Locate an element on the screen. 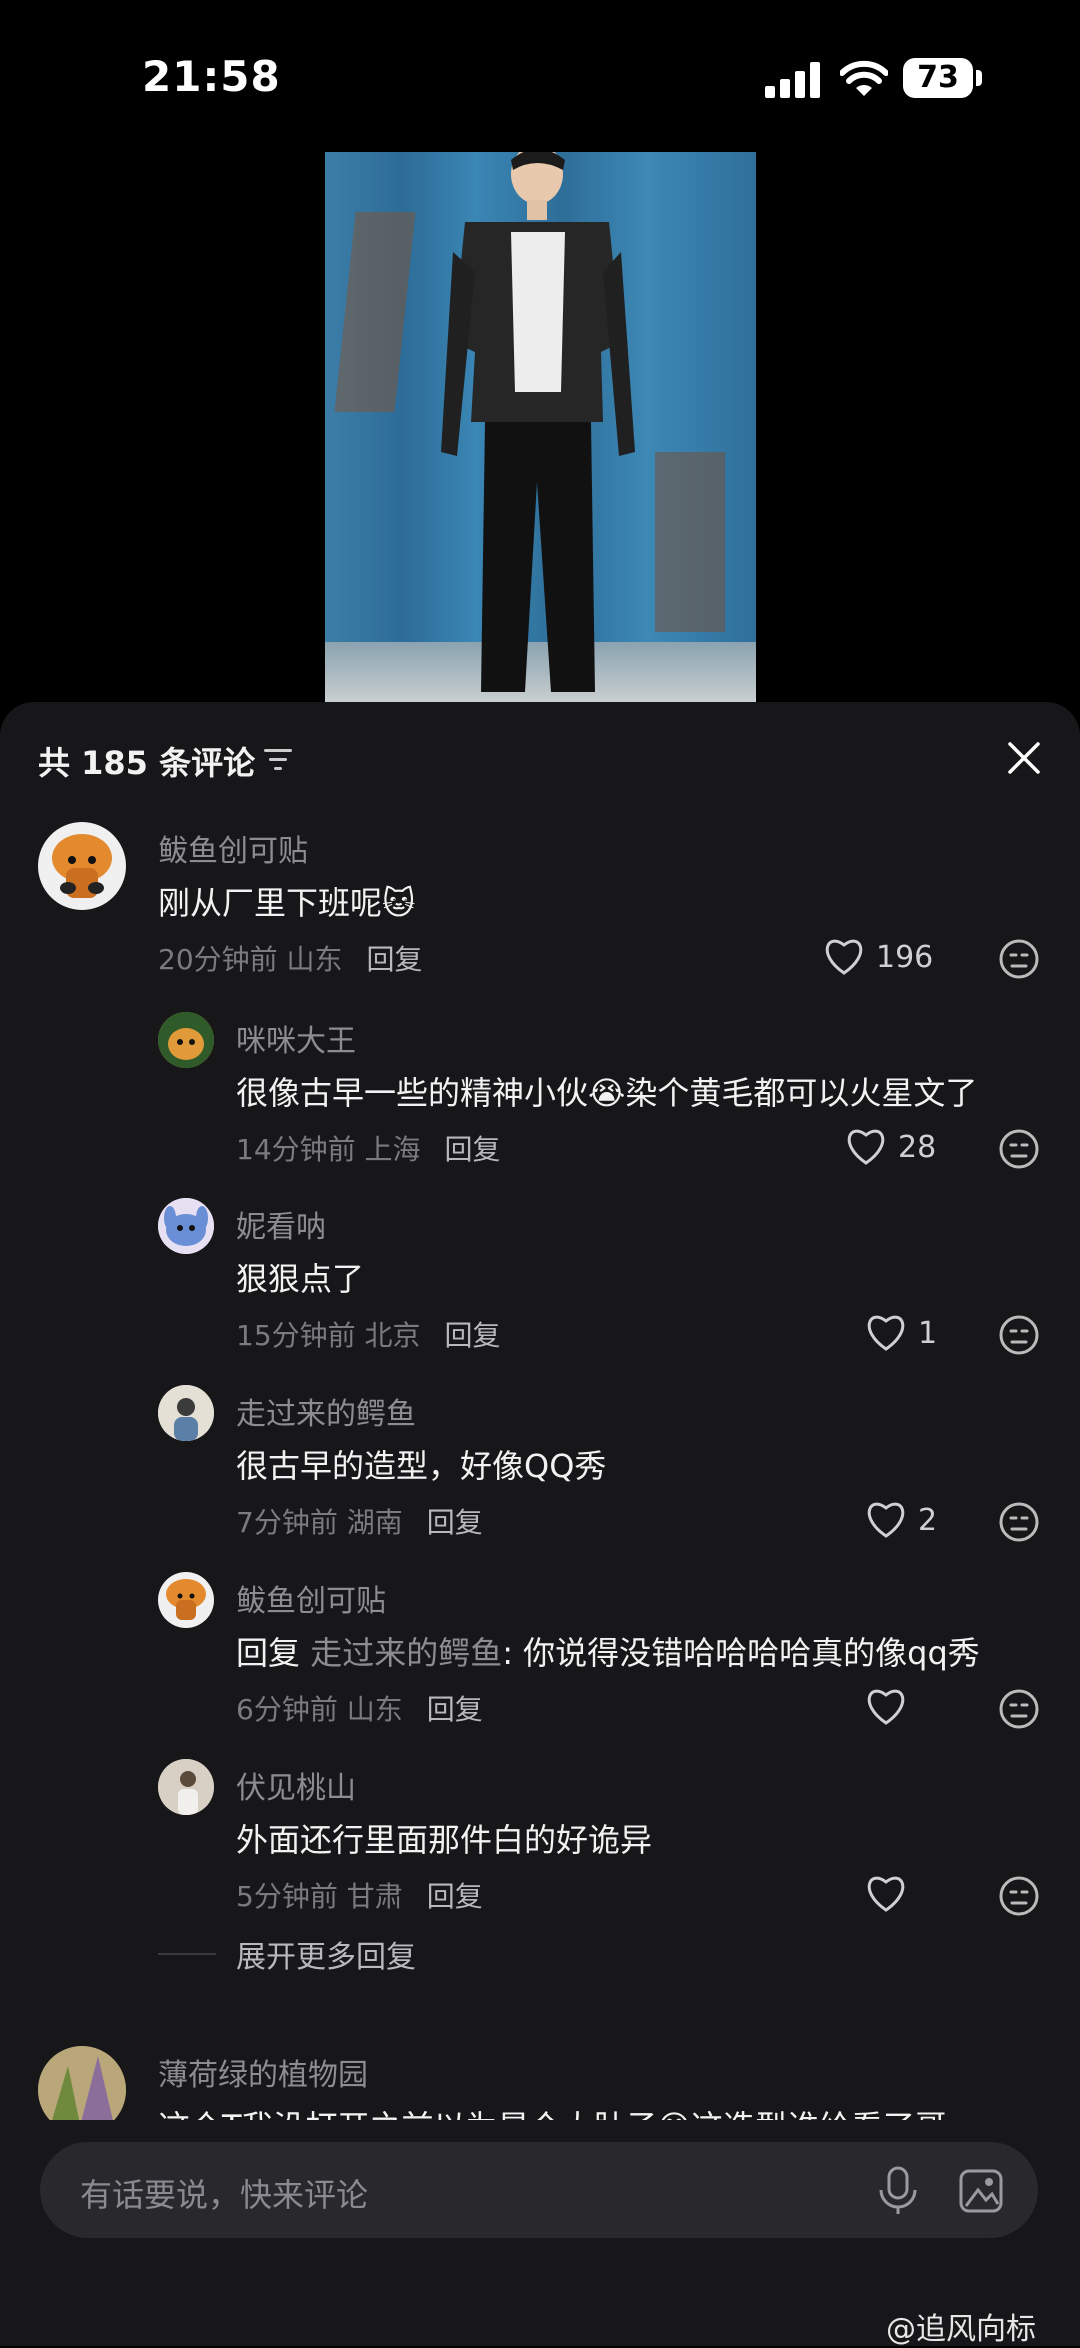  comment-time-location: 6分钟前 山东 is located at coordinates (319, 1709).